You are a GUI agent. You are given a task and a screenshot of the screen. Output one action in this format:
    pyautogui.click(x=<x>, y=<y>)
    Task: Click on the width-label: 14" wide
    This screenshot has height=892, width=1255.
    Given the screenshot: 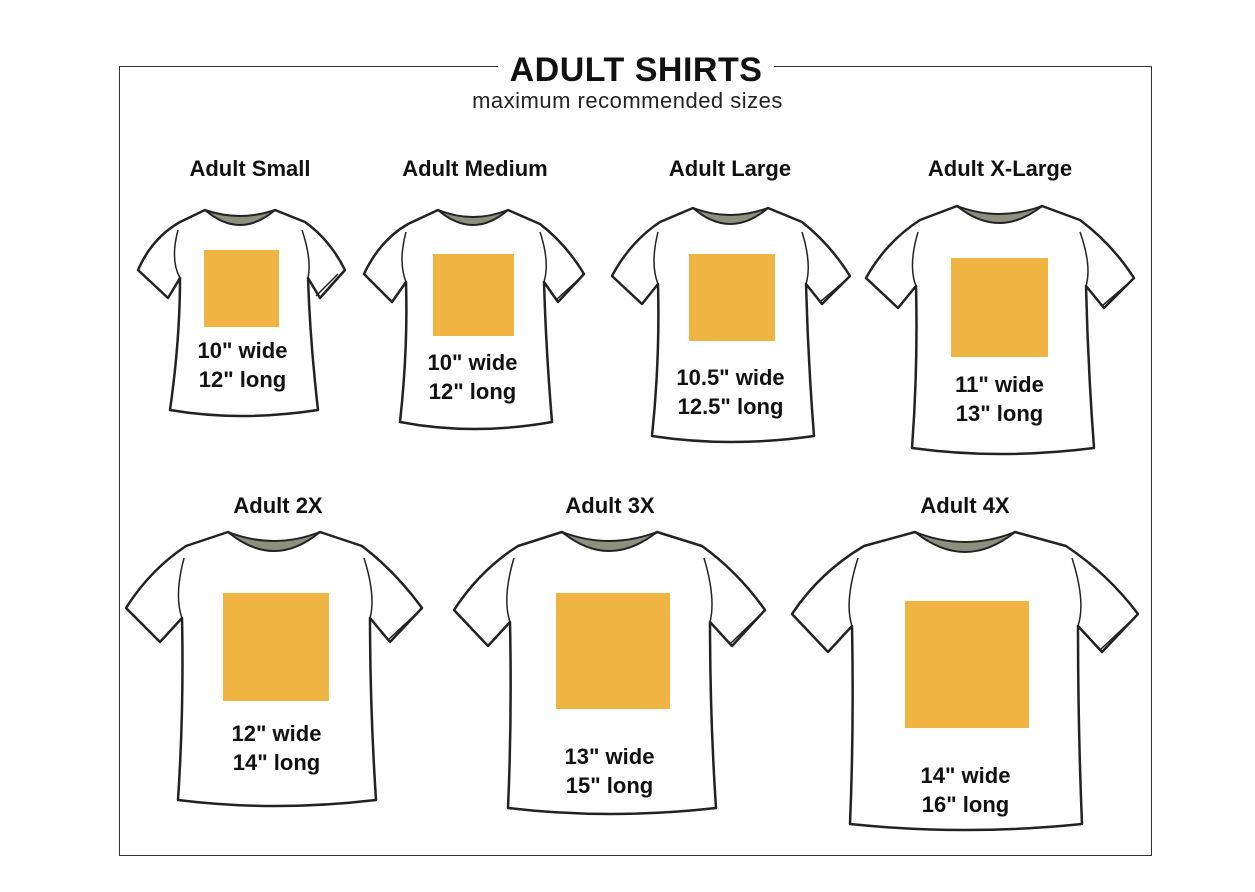 What is the action you would take?
    pyautogui.click(x=965, y=775)
    